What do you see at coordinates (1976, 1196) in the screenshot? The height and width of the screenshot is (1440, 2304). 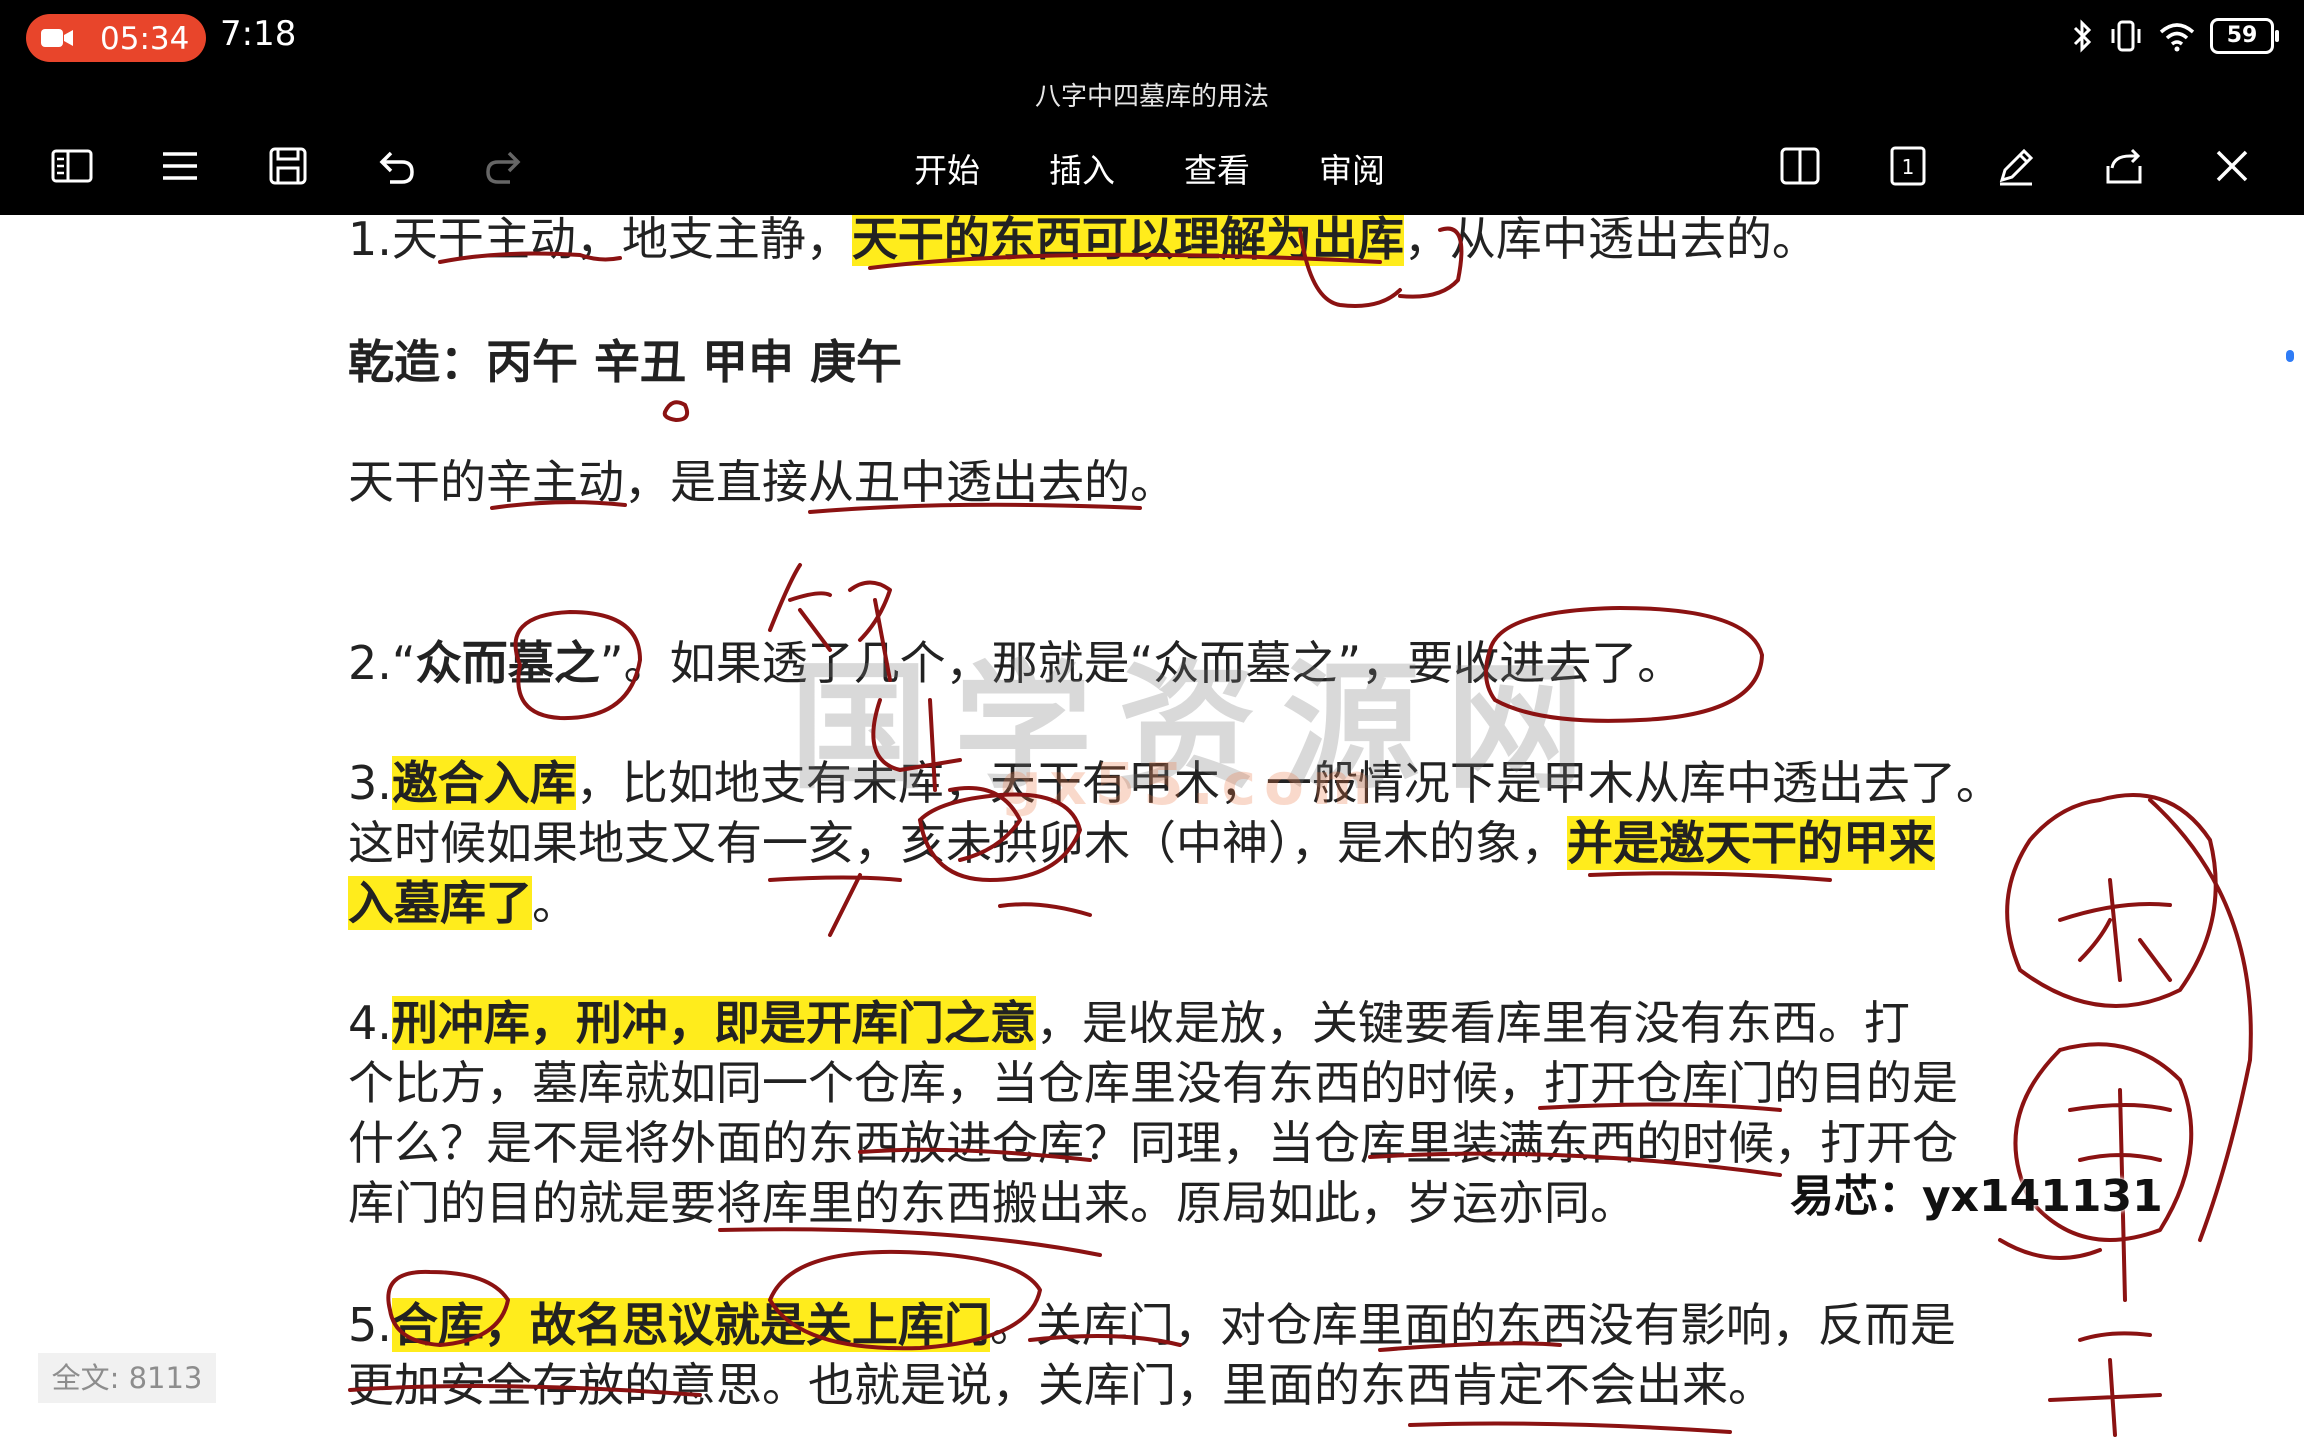 I see `contact-overlay-text: 易芯：yx141131` at bounding box center [1976, 1196].